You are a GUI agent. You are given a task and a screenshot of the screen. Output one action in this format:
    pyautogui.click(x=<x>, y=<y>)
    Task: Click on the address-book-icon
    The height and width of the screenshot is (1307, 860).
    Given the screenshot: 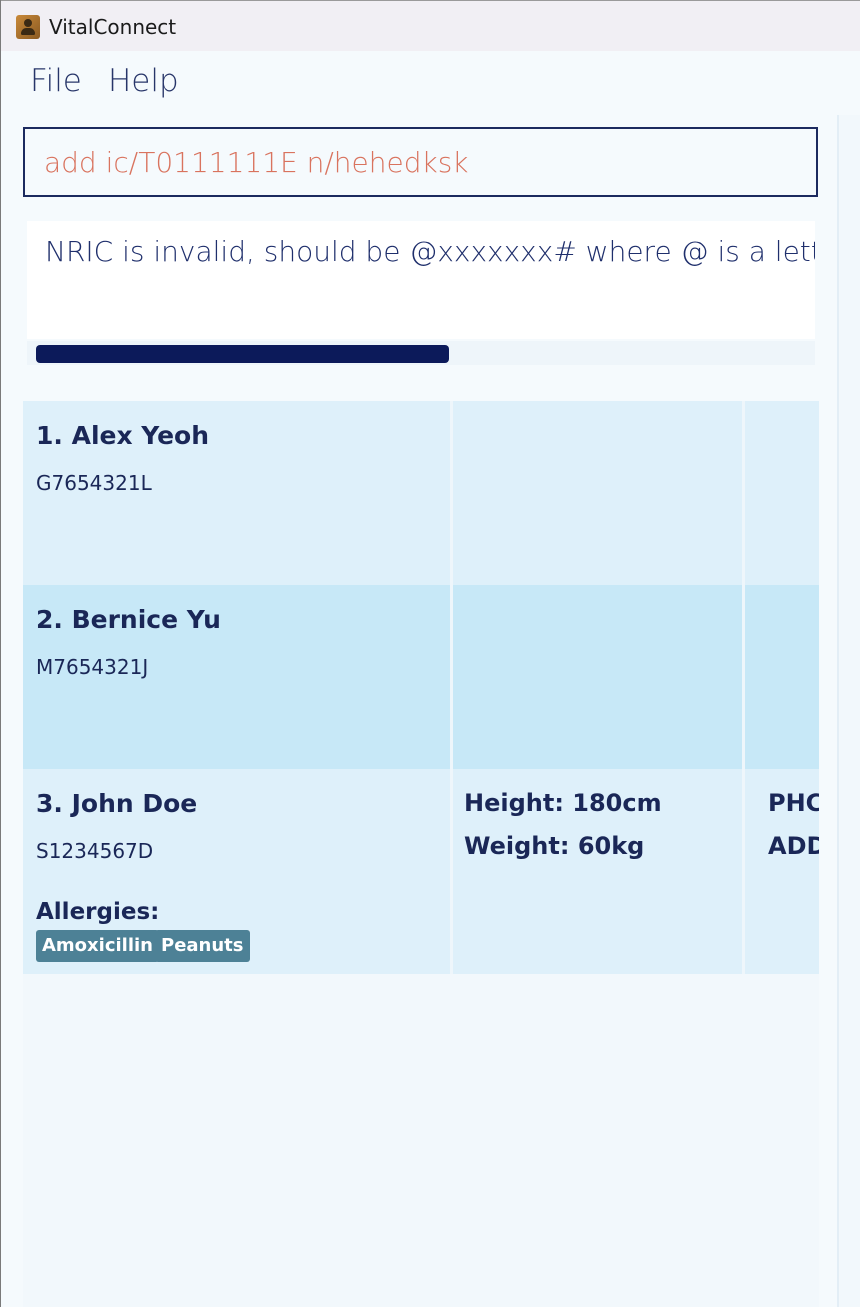 What is the action you would take?
    pyautogui.click(x=28, y=27)
    